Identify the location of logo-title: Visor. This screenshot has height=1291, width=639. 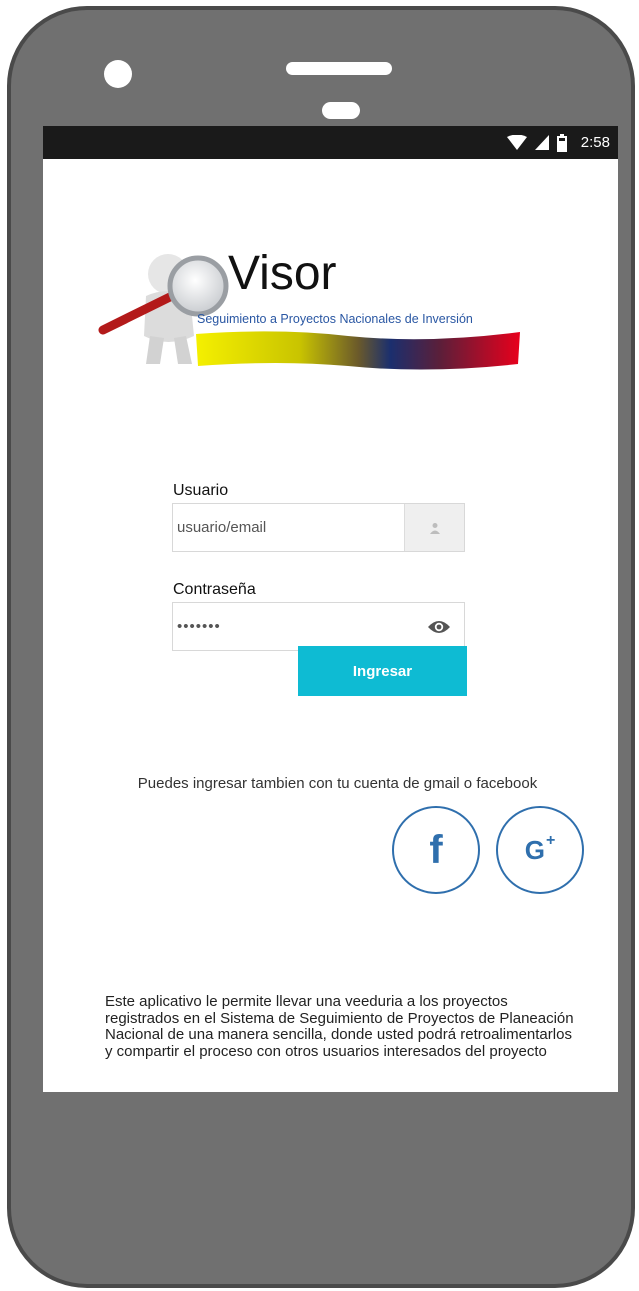
(282, 273).